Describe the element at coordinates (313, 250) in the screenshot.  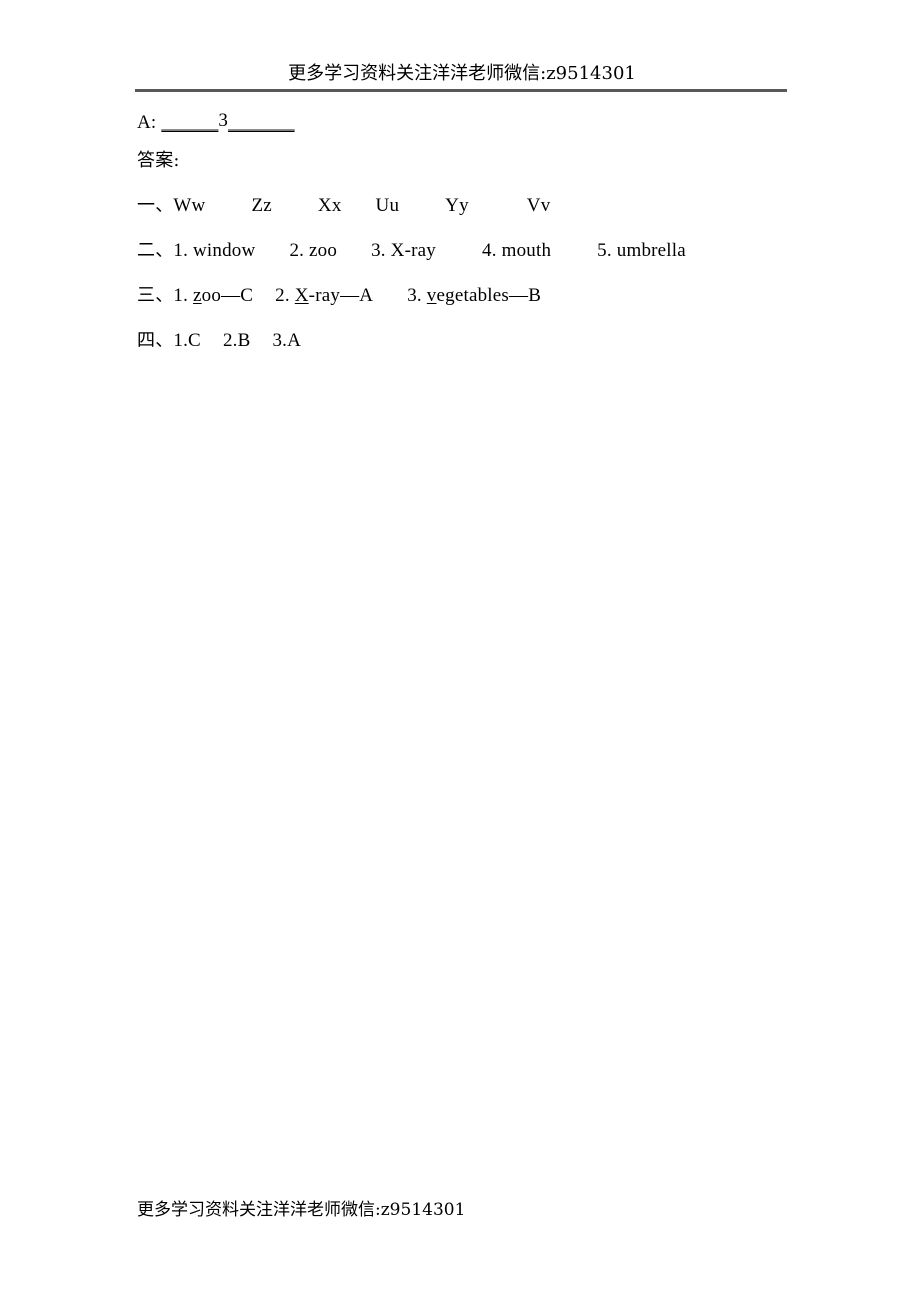
I see `section-2-item-2: 2. zoo` at that location.